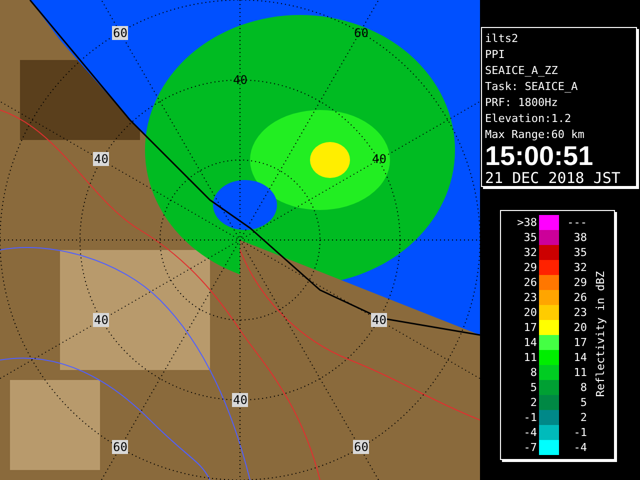  I want to click on legend-high-value: 20, so click(580, 327).